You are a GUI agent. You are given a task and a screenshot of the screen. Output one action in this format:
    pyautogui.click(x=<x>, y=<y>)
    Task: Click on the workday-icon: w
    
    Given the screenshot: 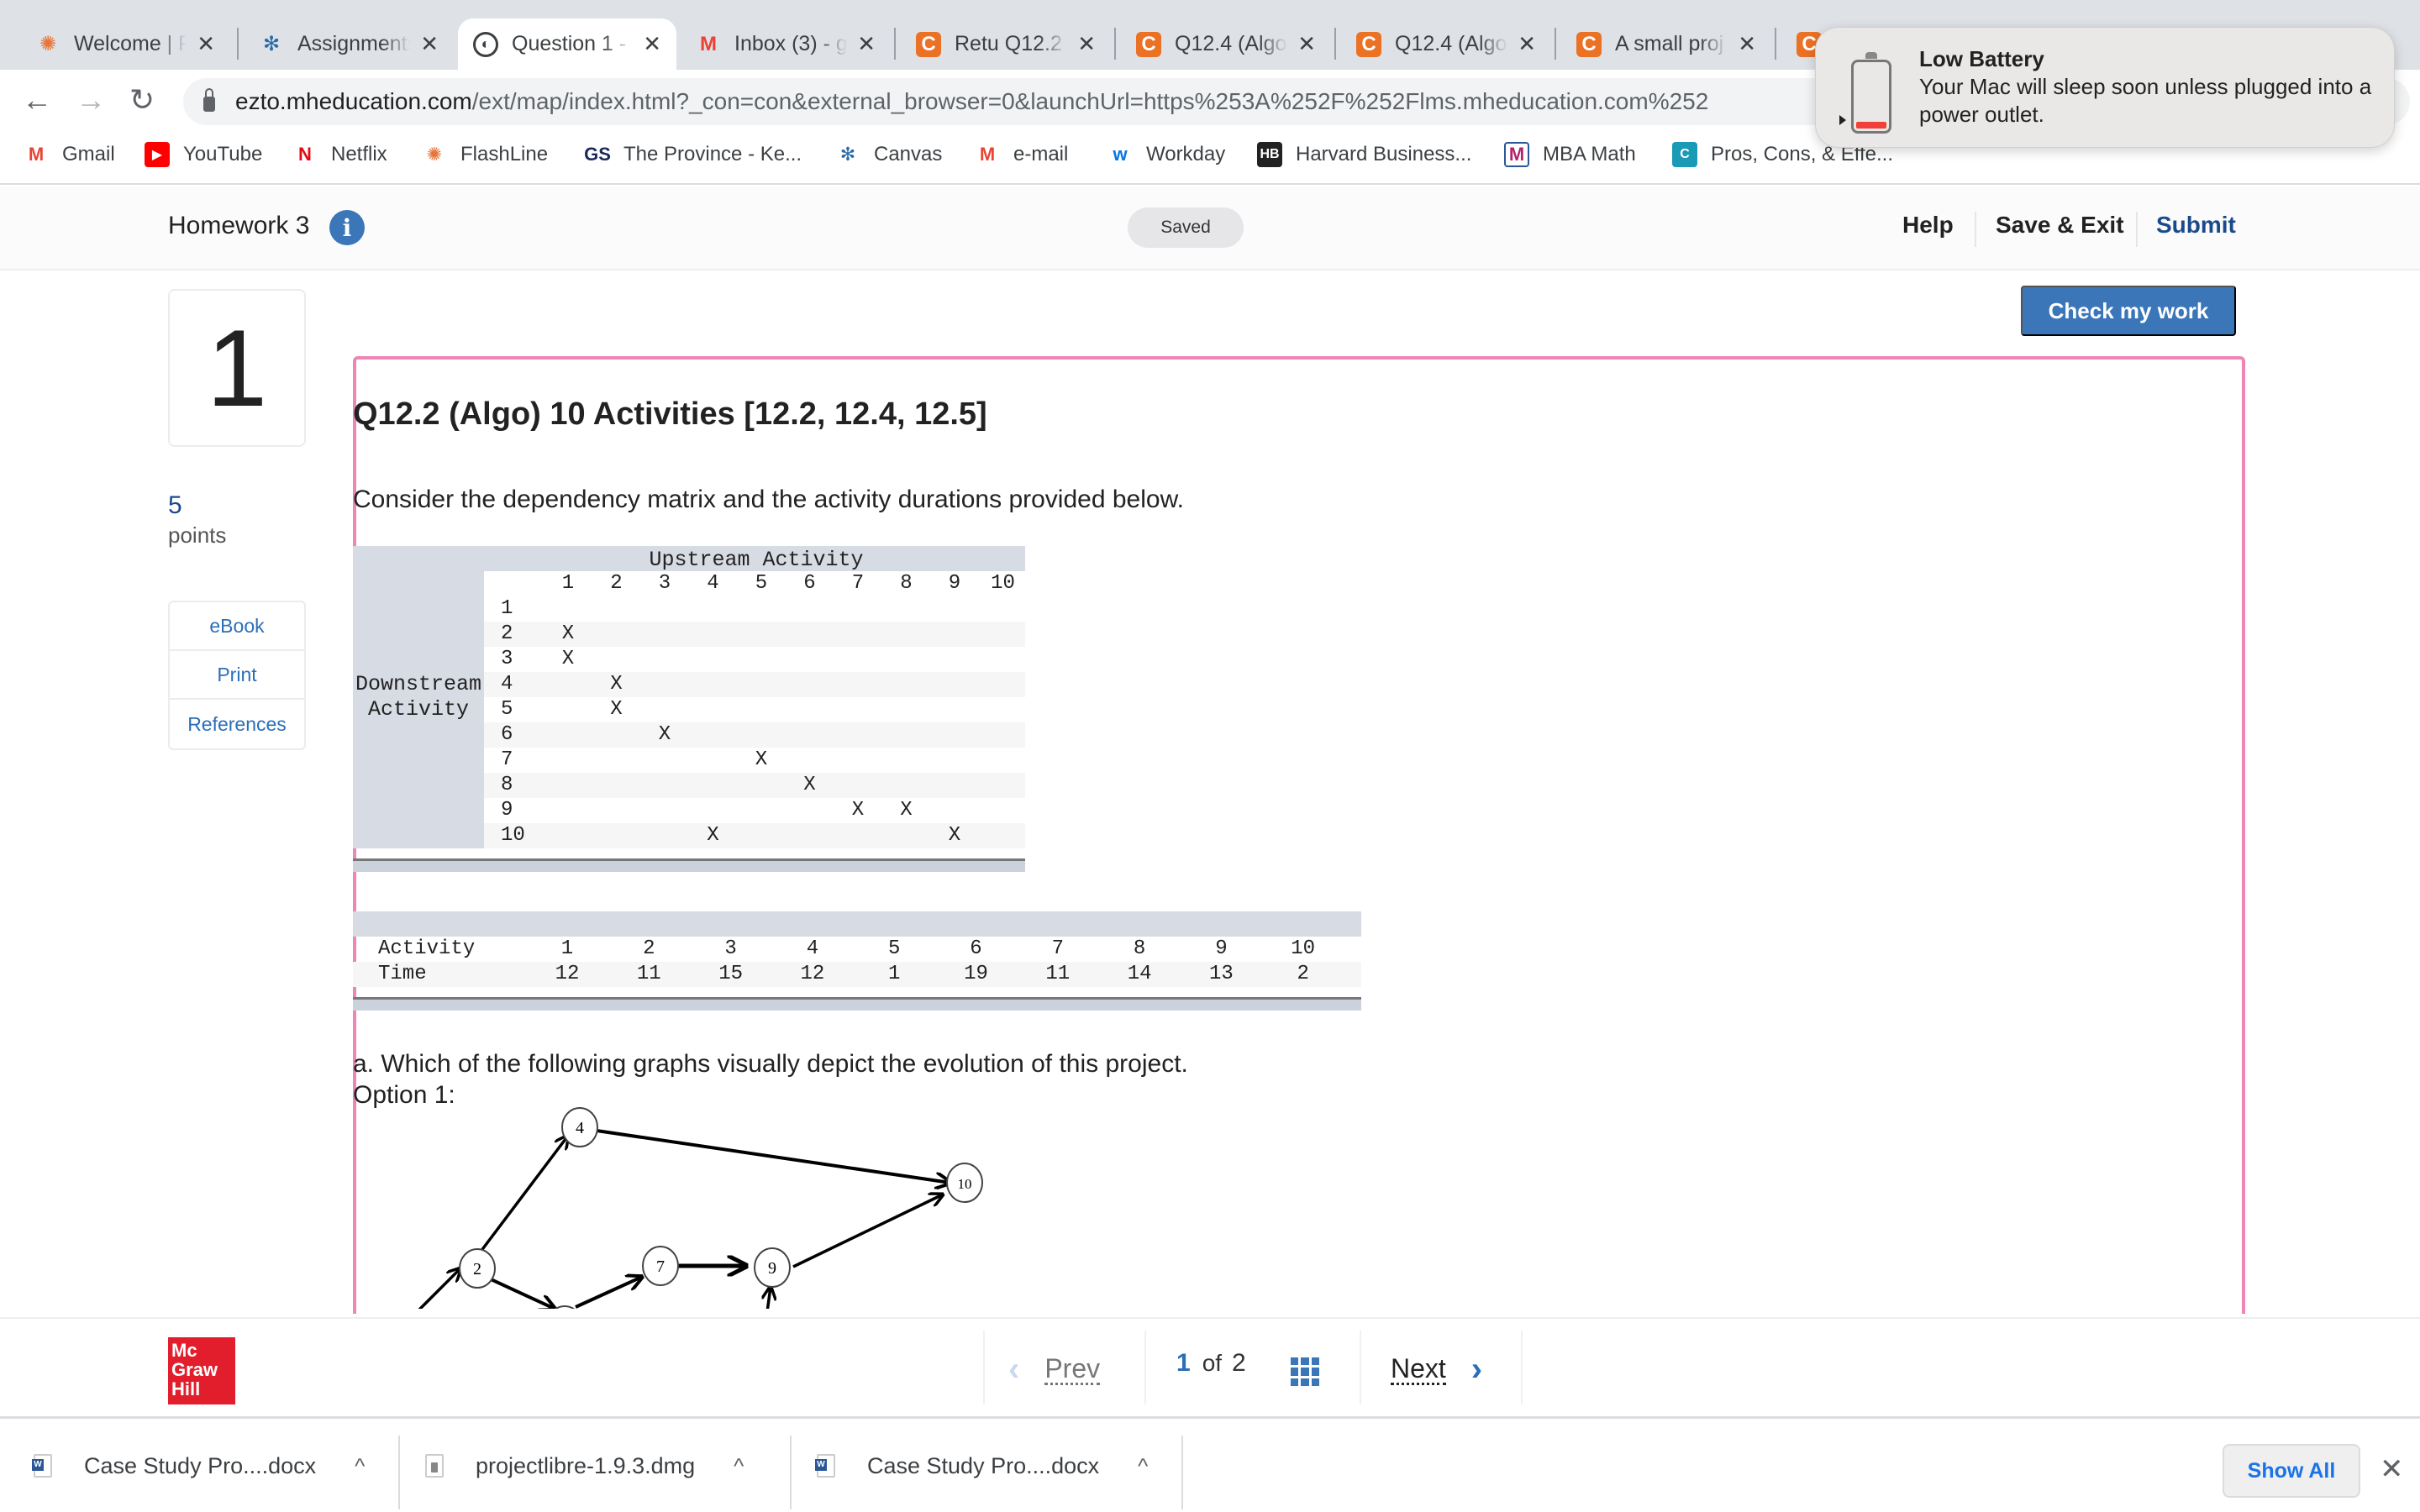 What is the action you would take?
    pyautogui.click(x=1120, y=154)
    